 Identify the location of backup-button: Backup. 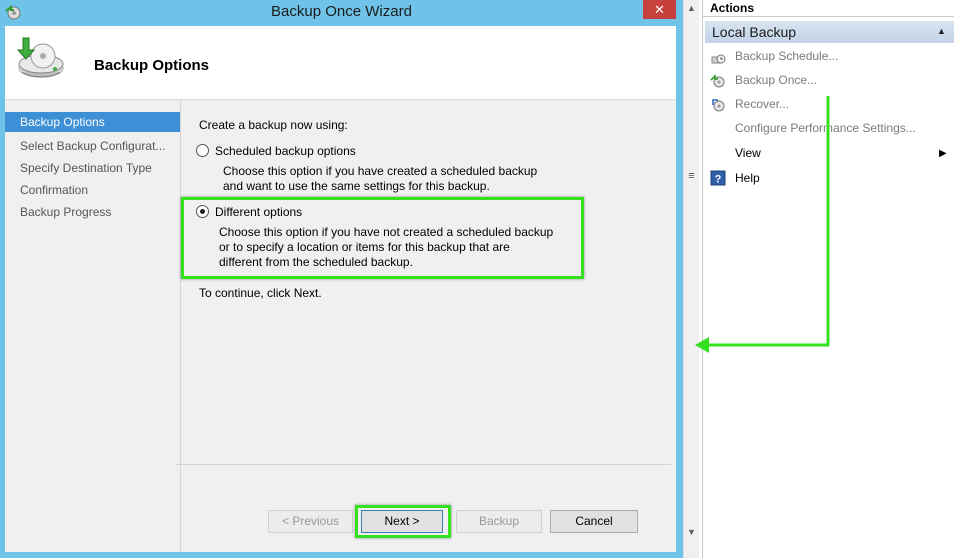
(499, 521).